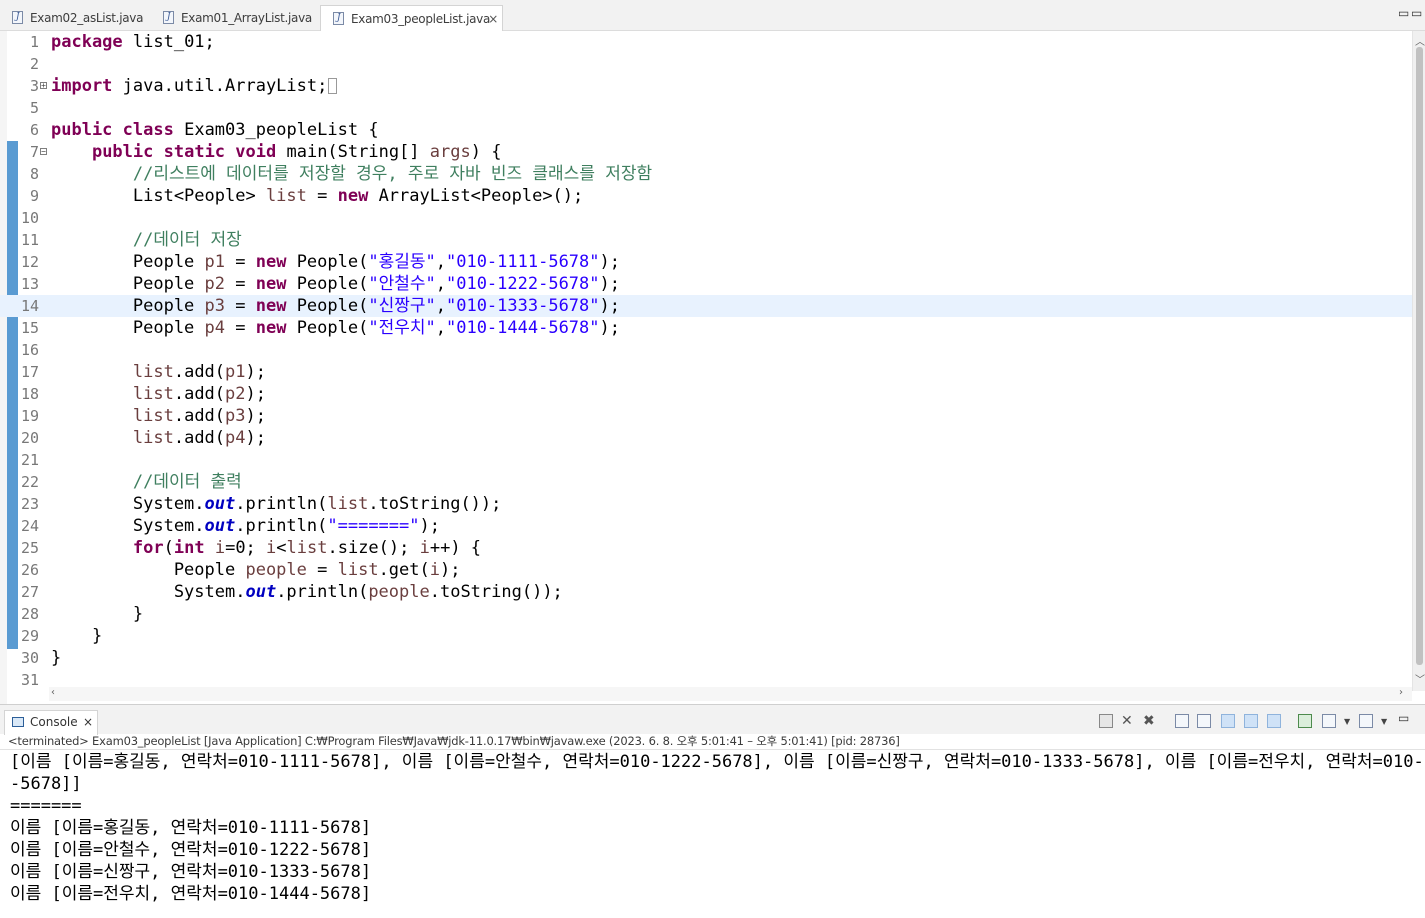 This screenshot has width=1425, height=918. What do you see at coordinates (29, 460) in the screenshot?
I see `line-number: 21` at bounding box center [29, 460].